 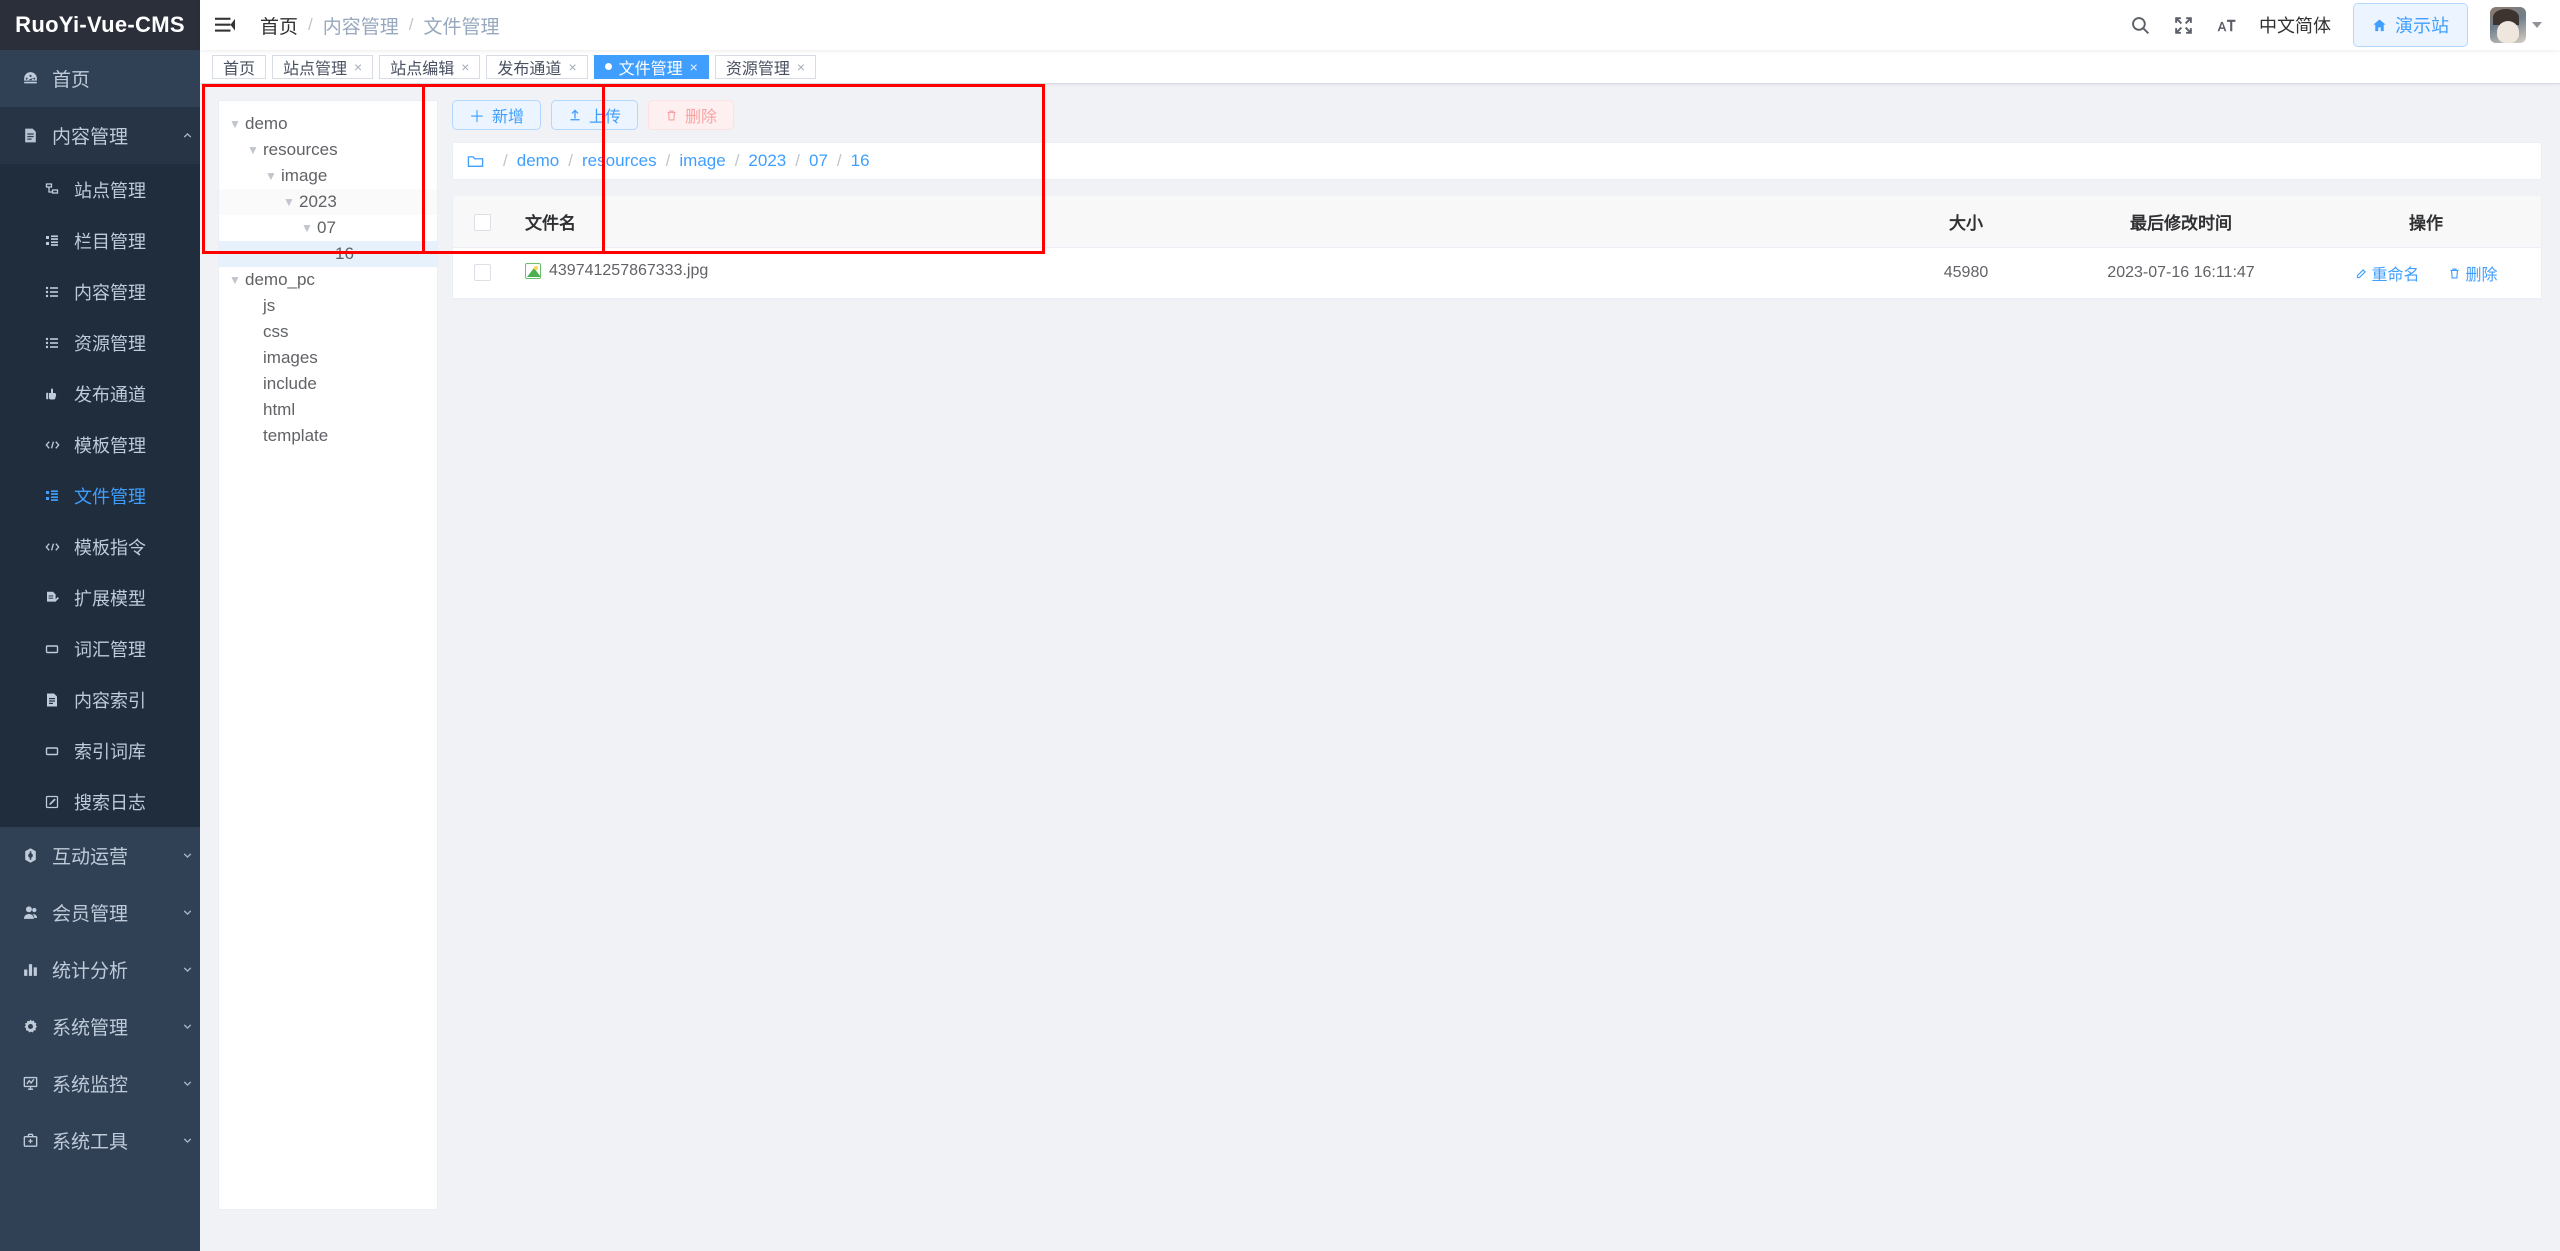 What do you see at coordinates (71, 80) in the screenshot?
I see `sidebar-item-label: 首页` at bounding box center [71, 80].